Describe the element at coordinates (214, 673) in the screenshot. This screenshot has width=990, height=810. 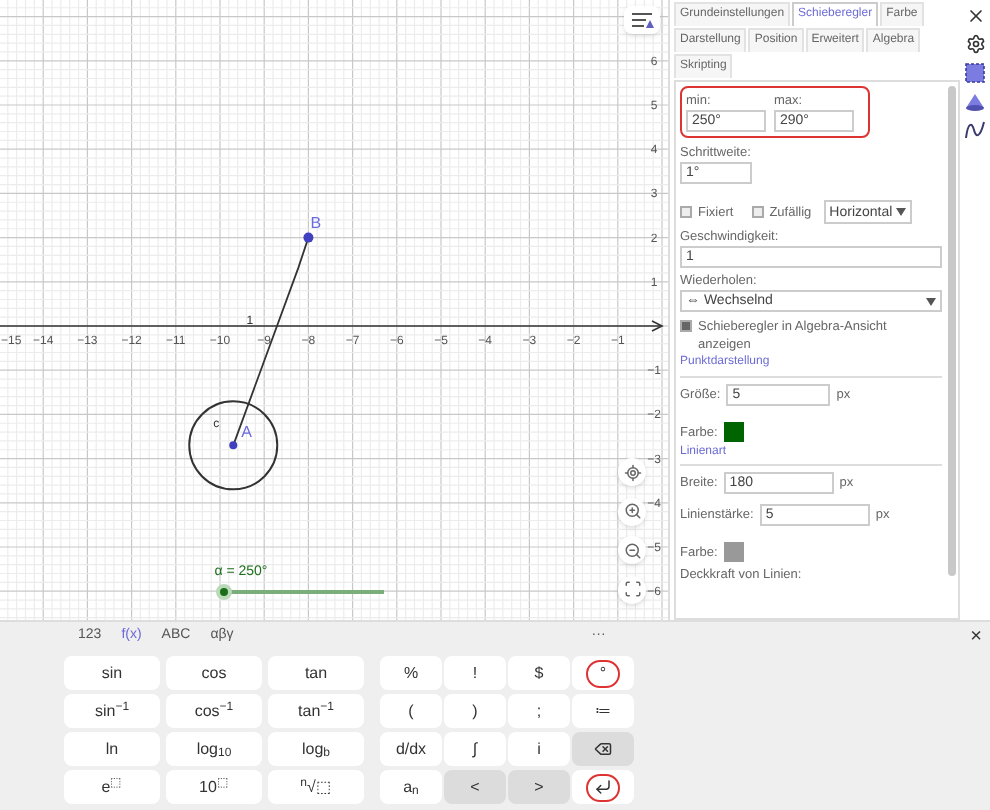
I see `keyboard-key: cos` at that location.